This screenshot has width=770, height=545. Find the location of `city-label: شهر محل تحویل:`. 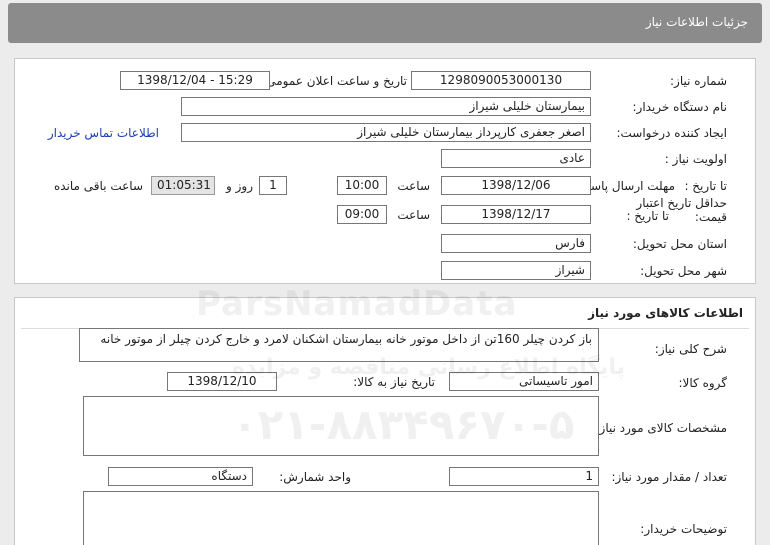

city-label: شهر محل تحویل: is located at coordinates (683, 271).